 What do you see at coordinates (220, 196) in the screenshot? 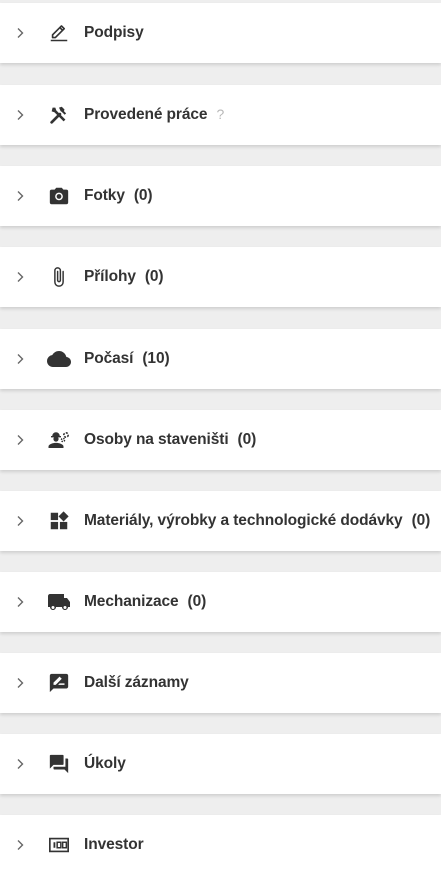
I see `section-fotky: Fotky (0)` at bounding box center [220, 196].